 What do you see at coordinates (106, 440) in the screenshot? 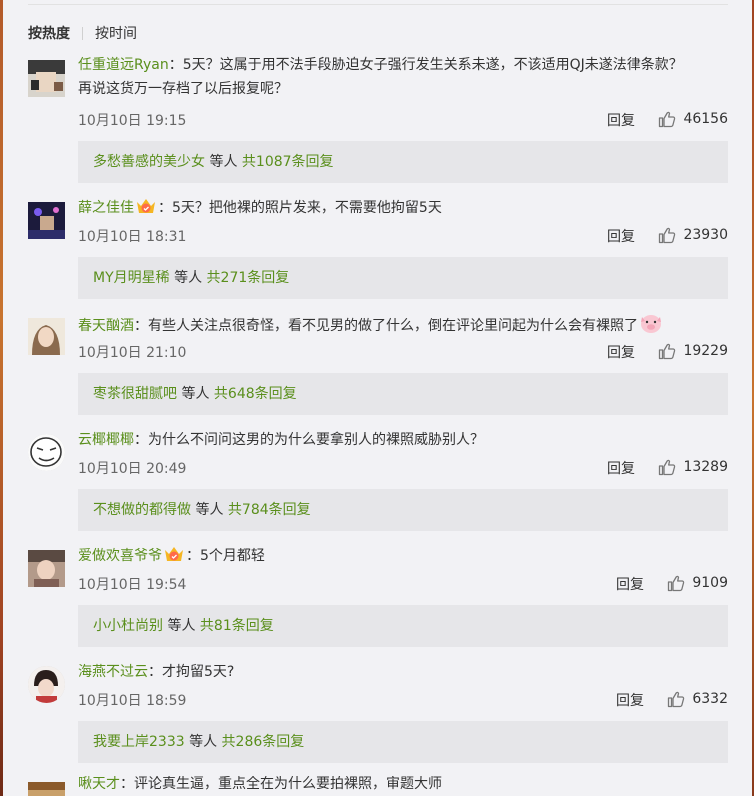
I see `comment-username: 云椰椰椰` at bounding box center [106, 440].